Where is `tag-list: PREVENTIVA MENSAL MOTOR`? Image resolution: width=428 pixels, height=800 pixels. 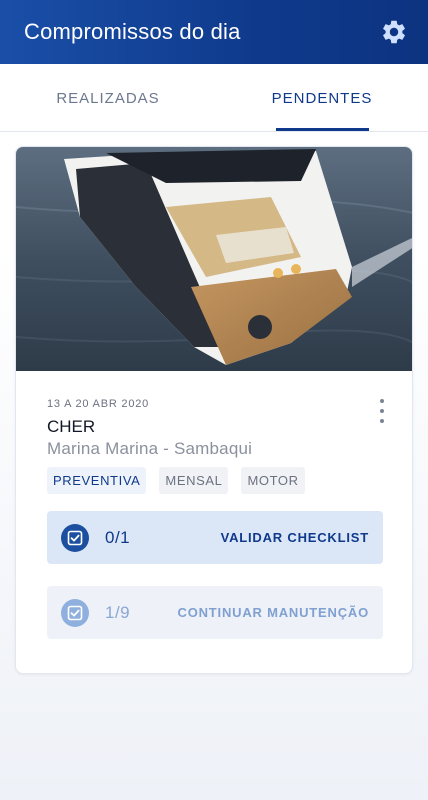
tag-list: PREVENTIVA MENSAL MOTOR is located at coordinates (176, 480).